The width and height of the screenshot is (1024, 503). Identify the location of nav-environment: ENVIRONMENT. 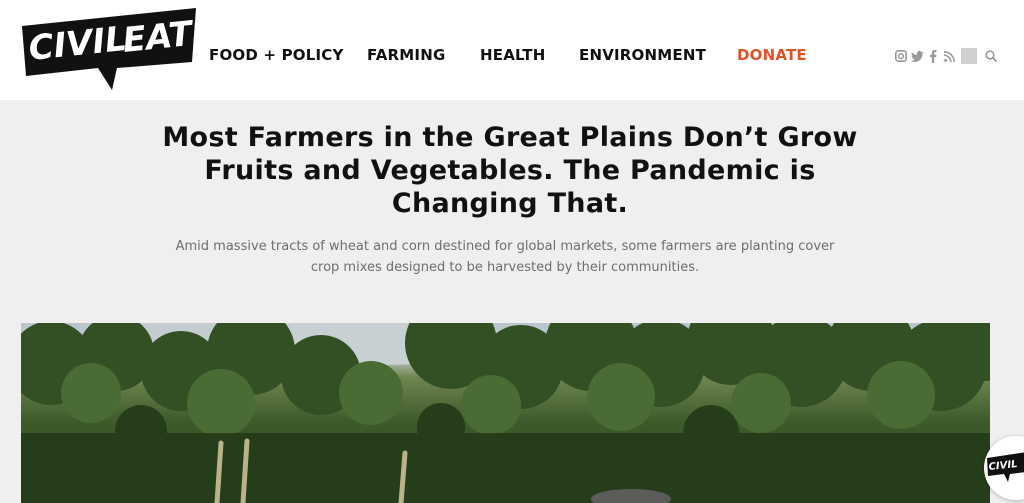
(642, 55).